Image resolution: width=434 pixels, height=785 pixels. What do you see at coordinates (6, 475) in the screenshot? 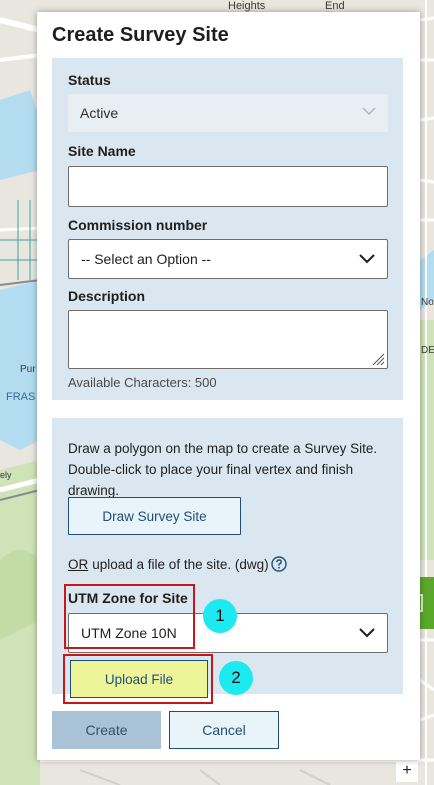
I see `map-label: ely` at bounding box center [6, 475].